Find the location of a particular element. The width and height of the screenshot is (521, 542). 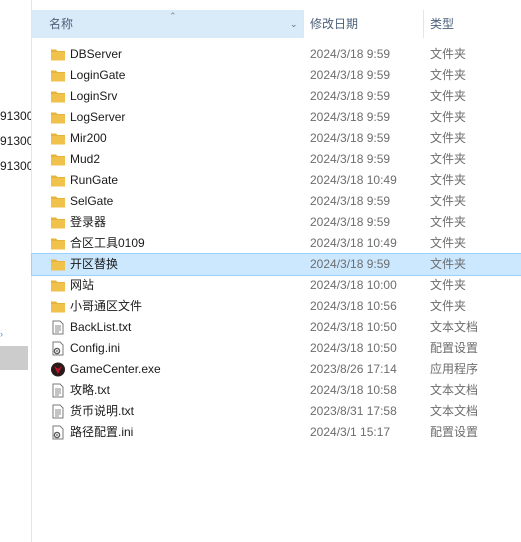

file-row: 小哥通区文件 2024/3/18 10:56 文件夹 is located at coordinates (276, 306).